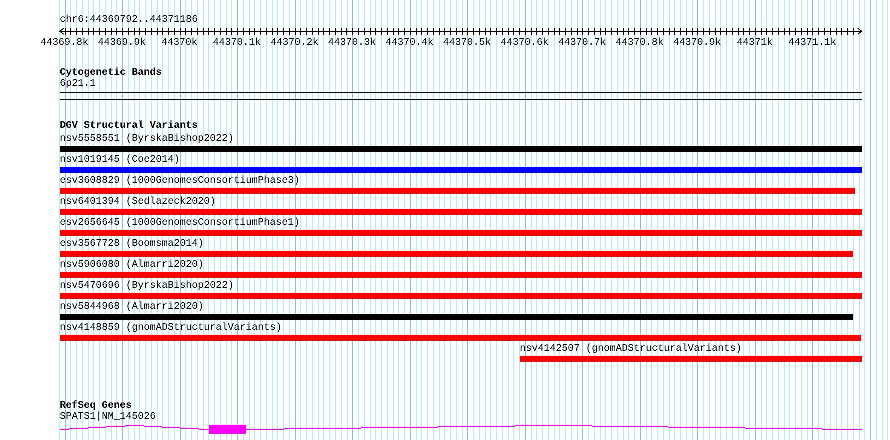 Image resolution: width=890 pixels, height=440 pixels. What do you see at coordinates (812, 43) in the screenshot?
I see `tick-label: 44371.1k` at bounding box center [812, 43].